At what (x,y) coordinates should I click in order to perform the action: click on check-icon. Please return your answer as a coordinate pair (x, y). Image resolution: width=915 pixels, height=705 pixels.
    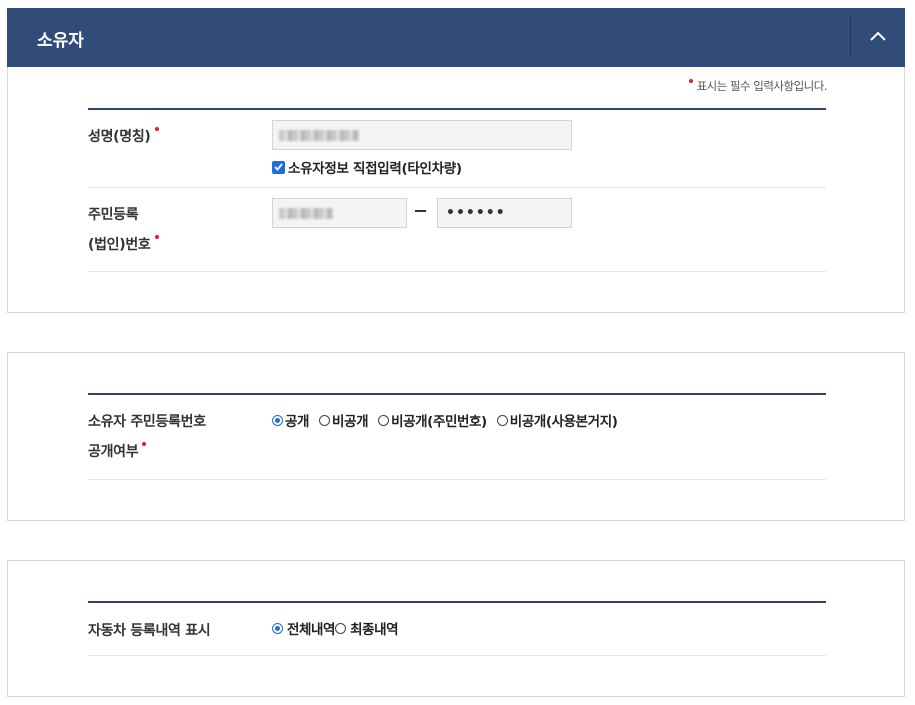
    Looking at the image, I should click on (278, 167).